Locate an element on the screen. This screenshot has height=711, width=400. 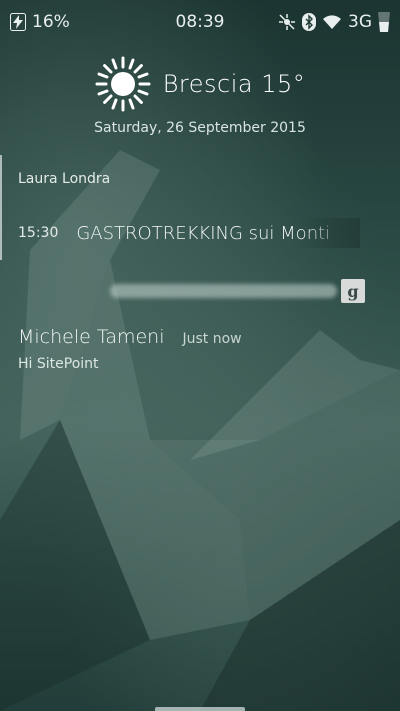
battery-percent: 16% is located at coordinates (51, 22).